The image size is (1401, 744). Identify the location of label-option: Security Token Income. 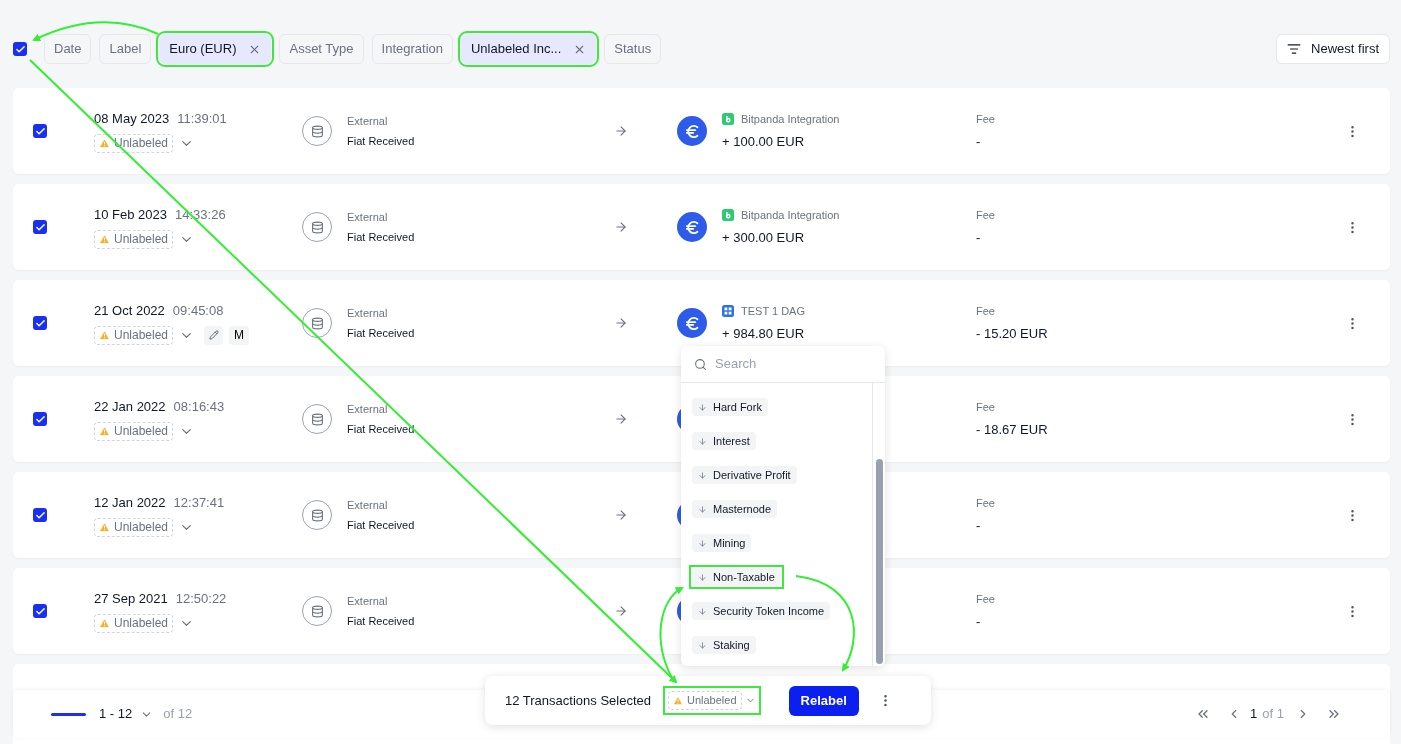
(761, 611).